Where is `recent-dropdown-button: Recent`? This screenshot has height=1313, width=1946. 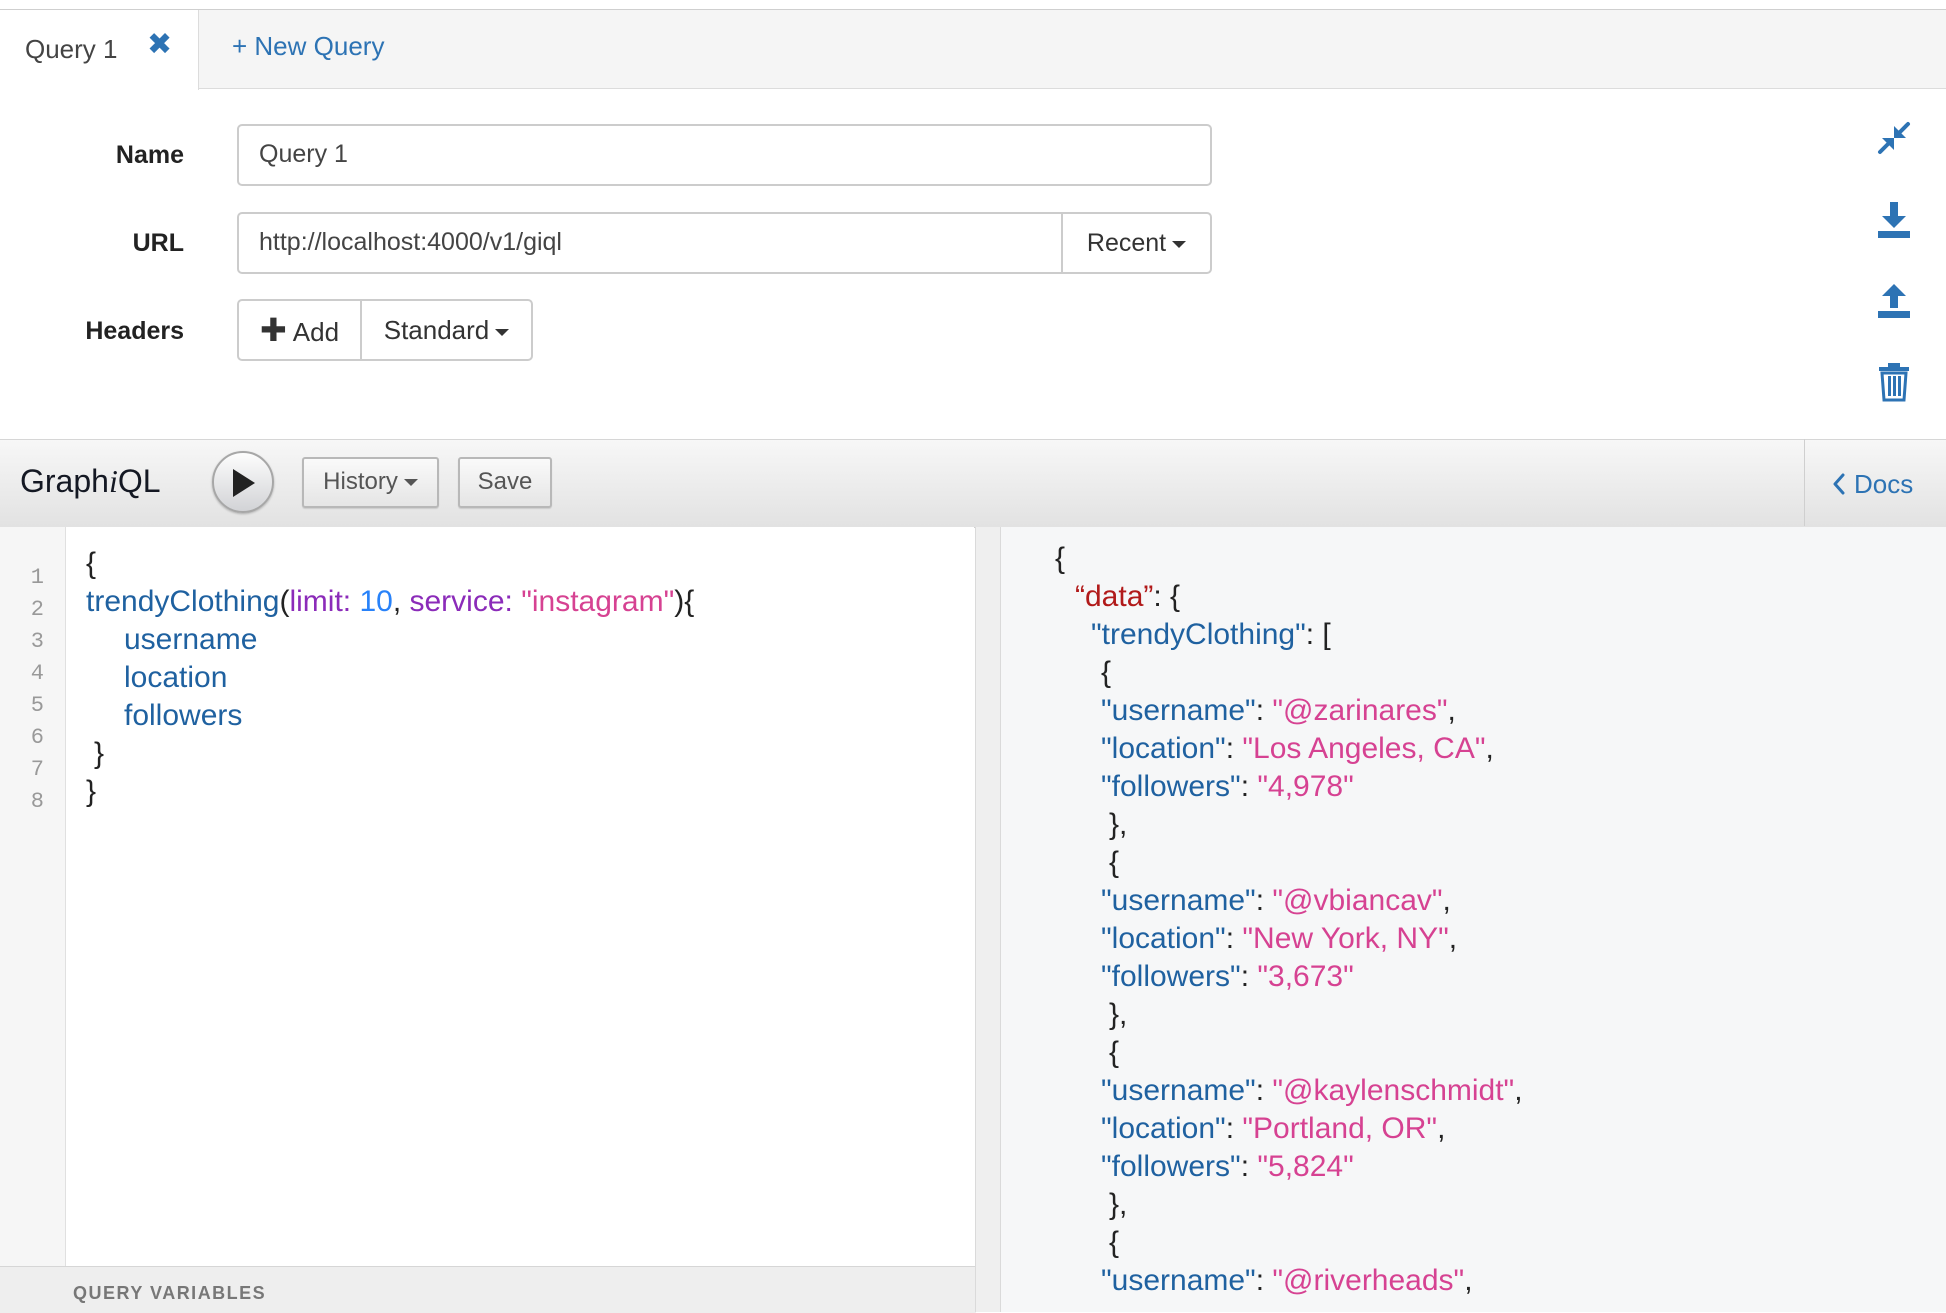
recent-dropdown-button: Recent is located at coordinates (1136, 243).